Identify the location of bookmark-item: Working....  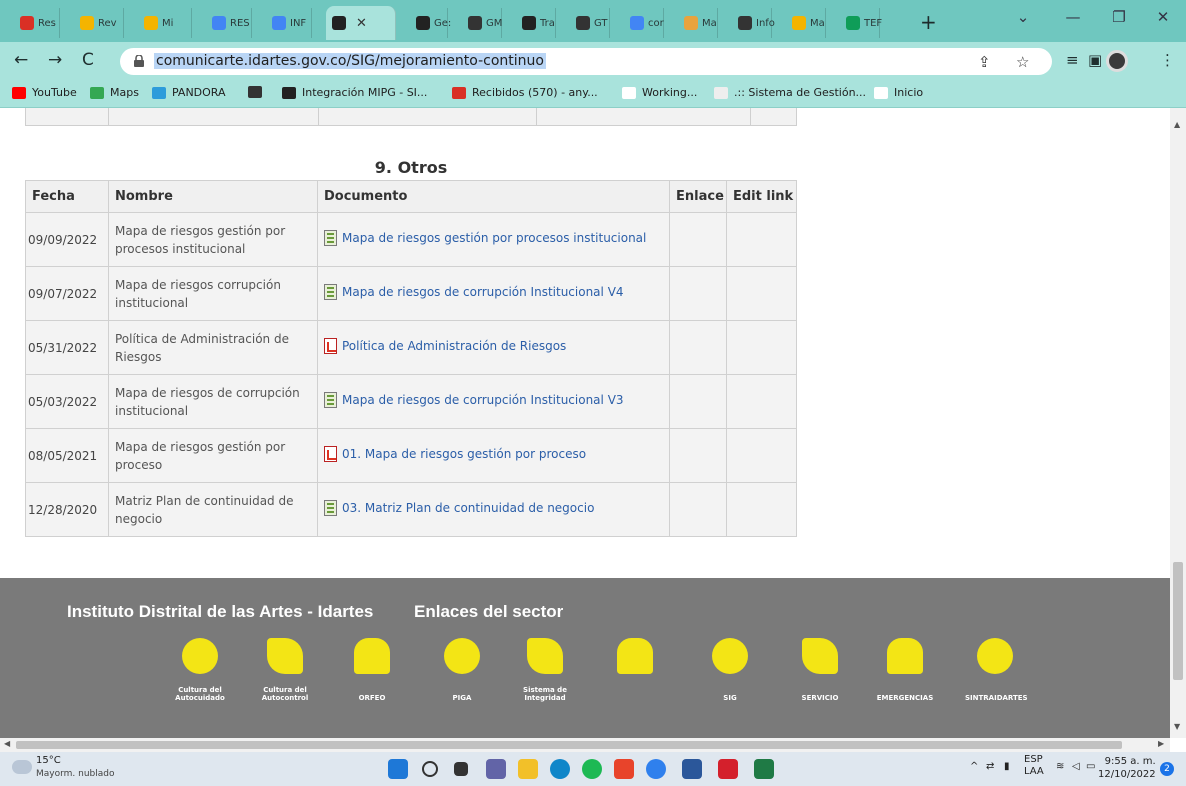
(659, 92).